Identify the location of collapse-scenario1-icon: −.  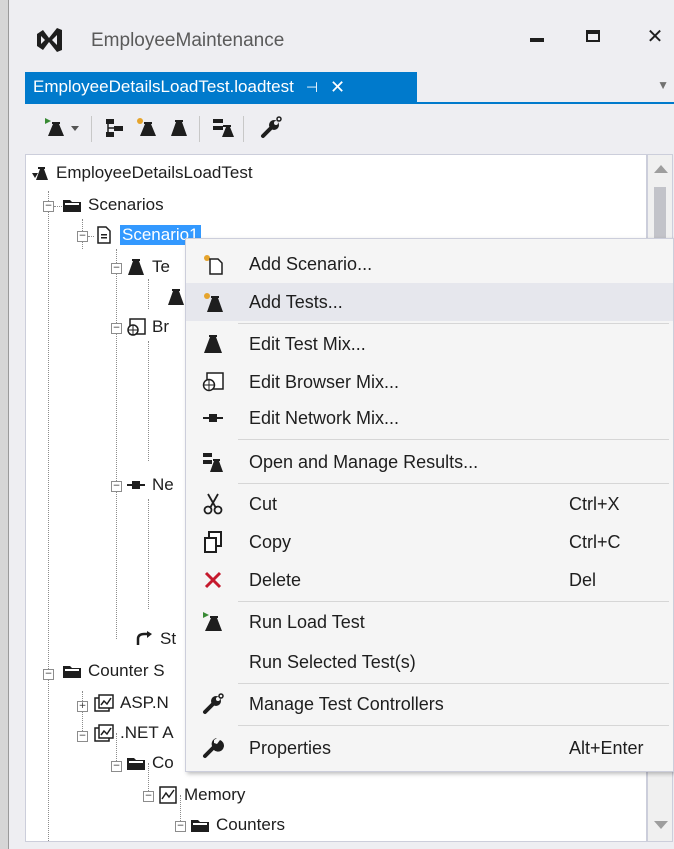
(82, 236).